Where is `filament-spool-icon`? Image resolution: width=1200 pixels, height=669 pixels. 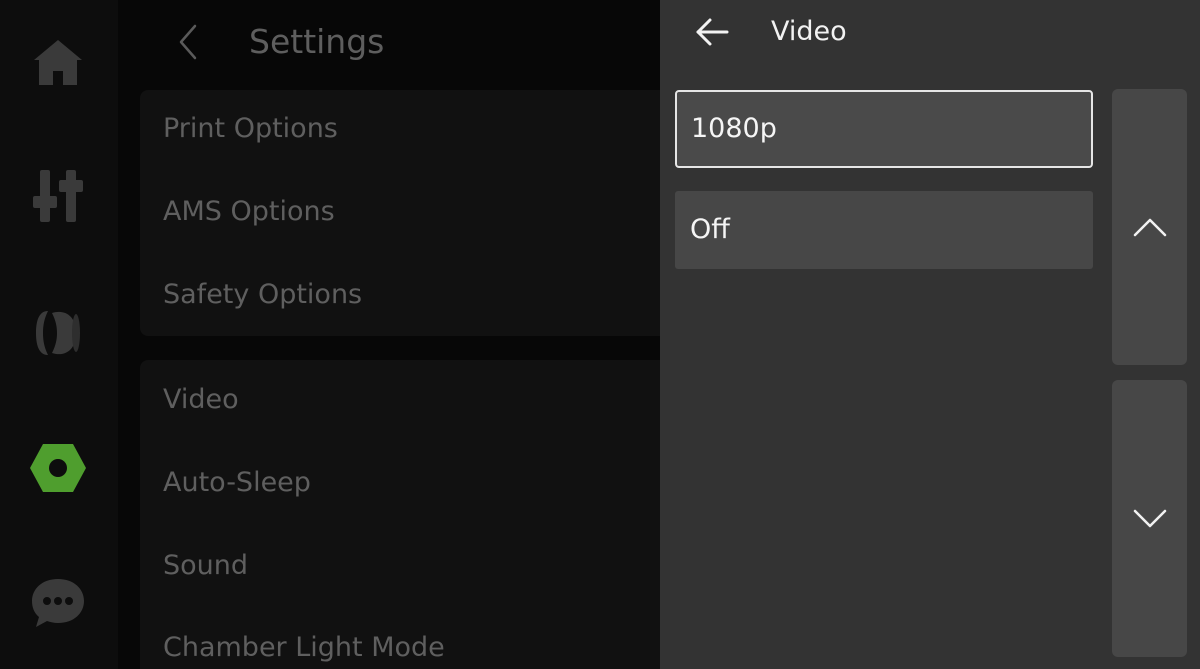 filament-spool-icon is located at coordinates (58, 333).